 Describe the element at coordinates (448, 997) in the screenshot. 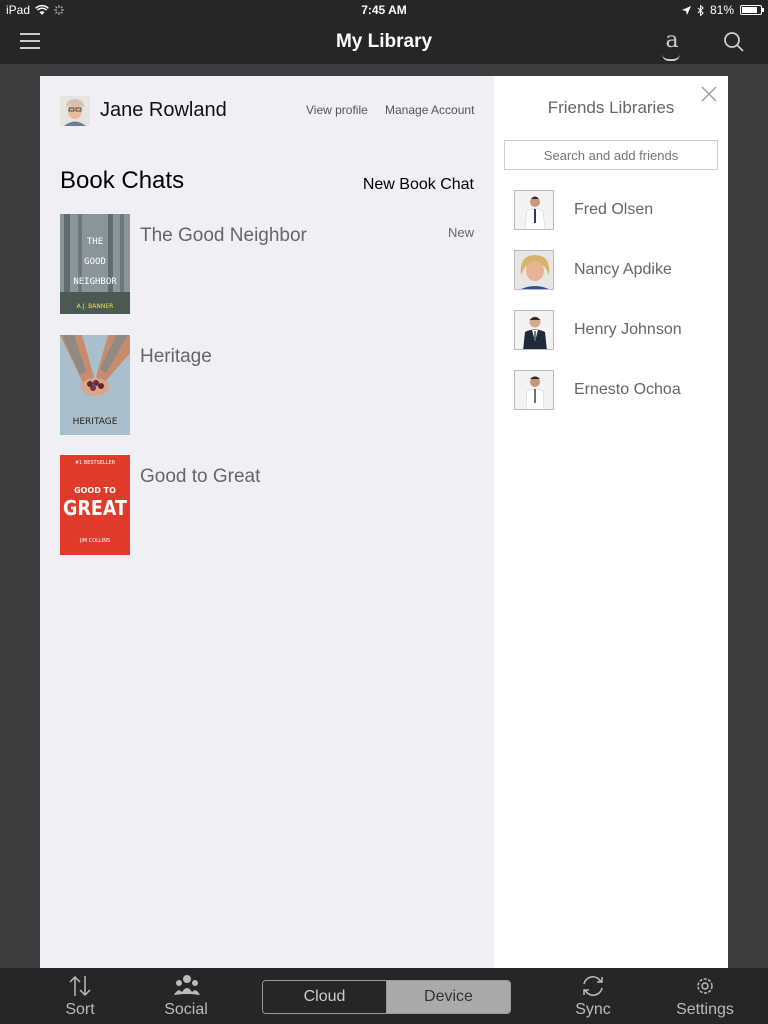

I see `device-segment: Device` at that location.